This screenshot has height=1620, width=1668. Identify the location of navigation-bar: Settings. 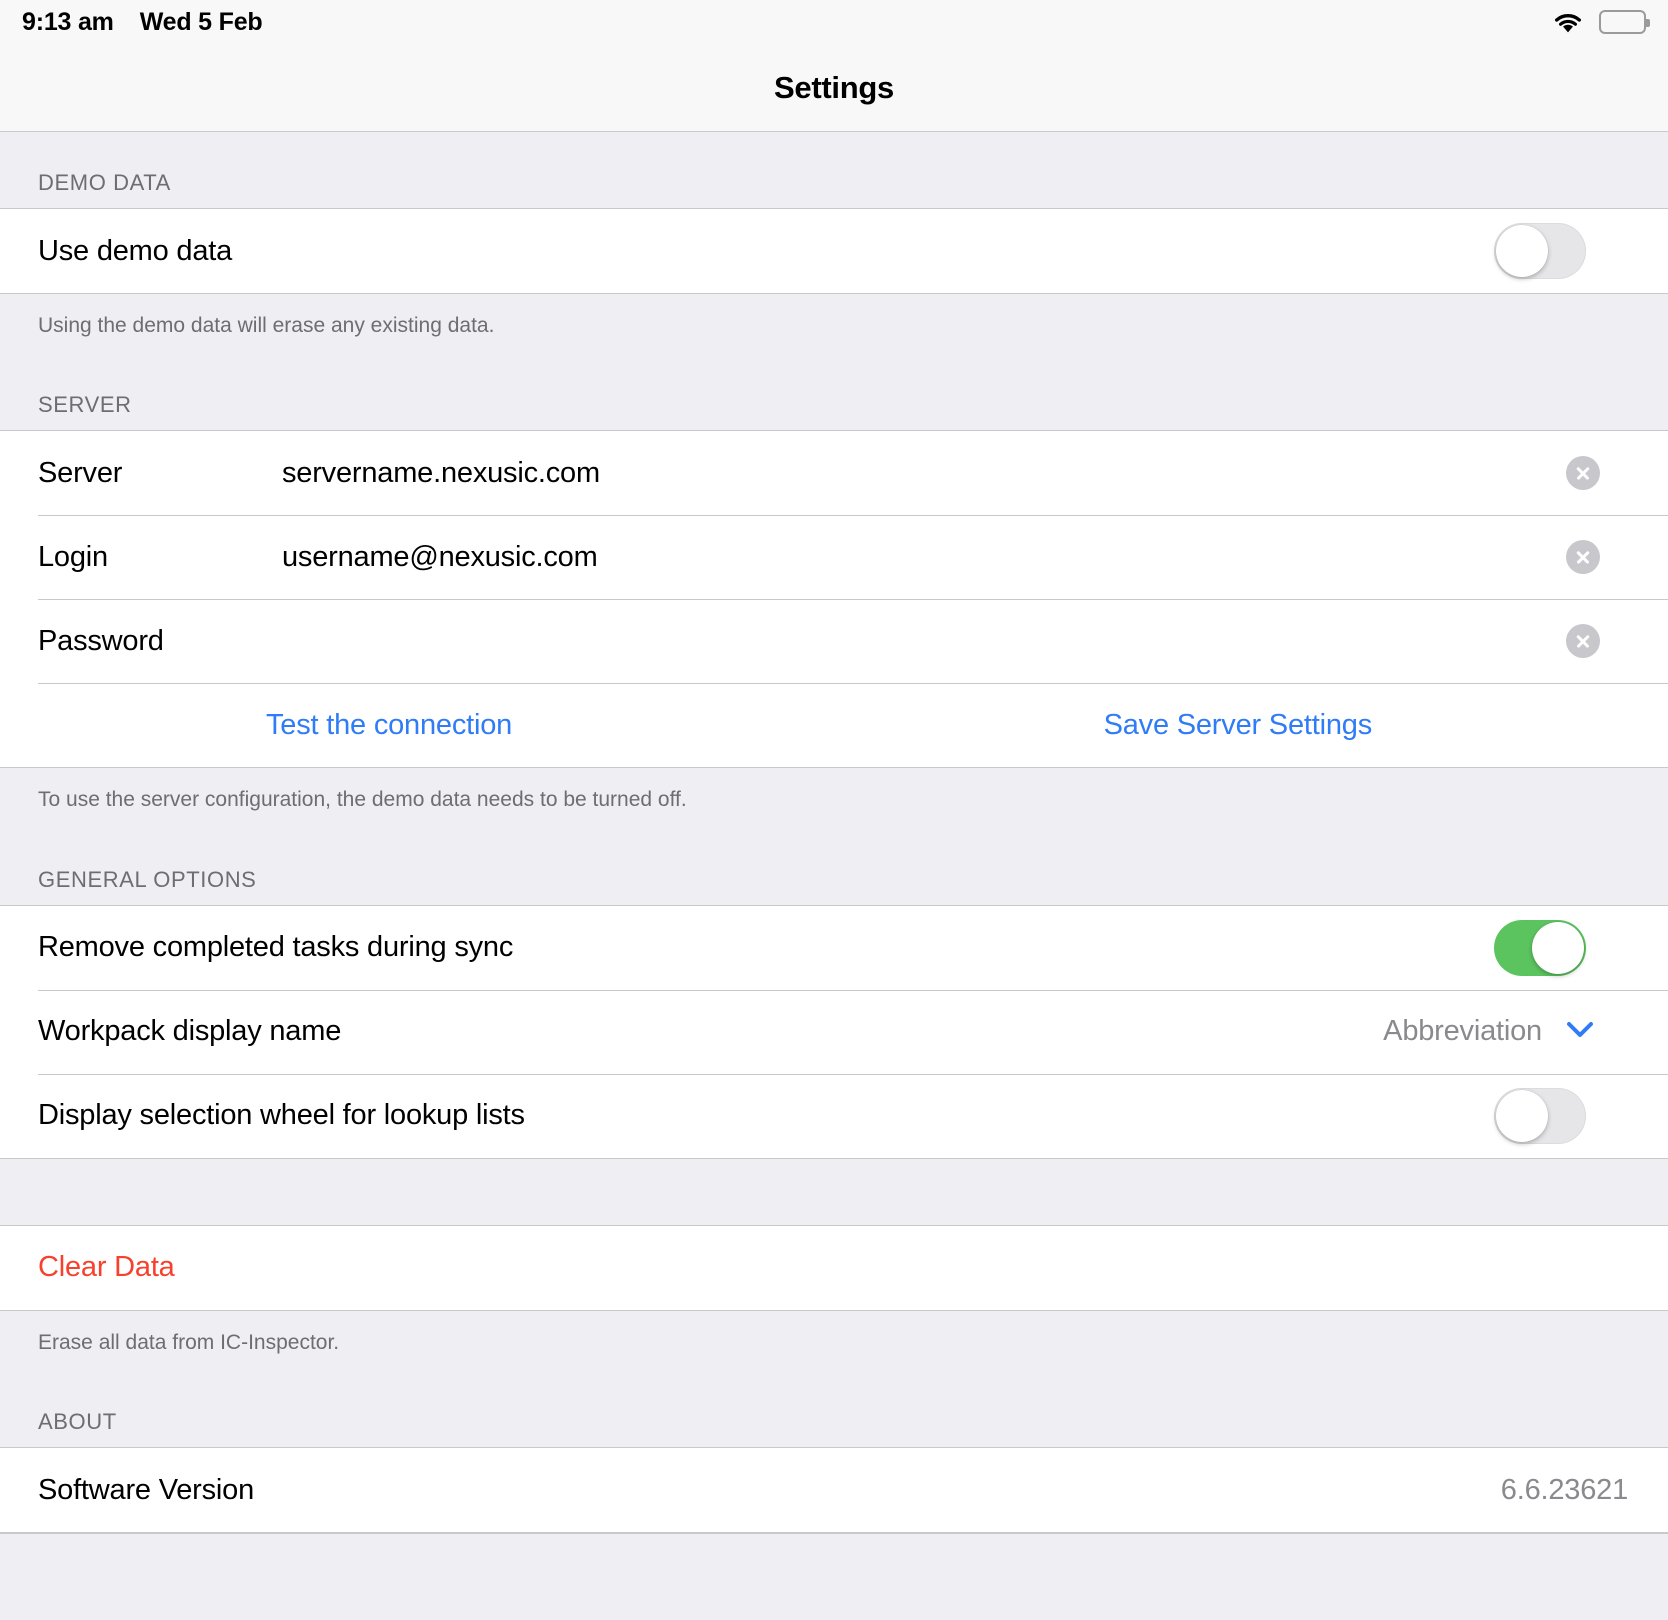
(834, 88).